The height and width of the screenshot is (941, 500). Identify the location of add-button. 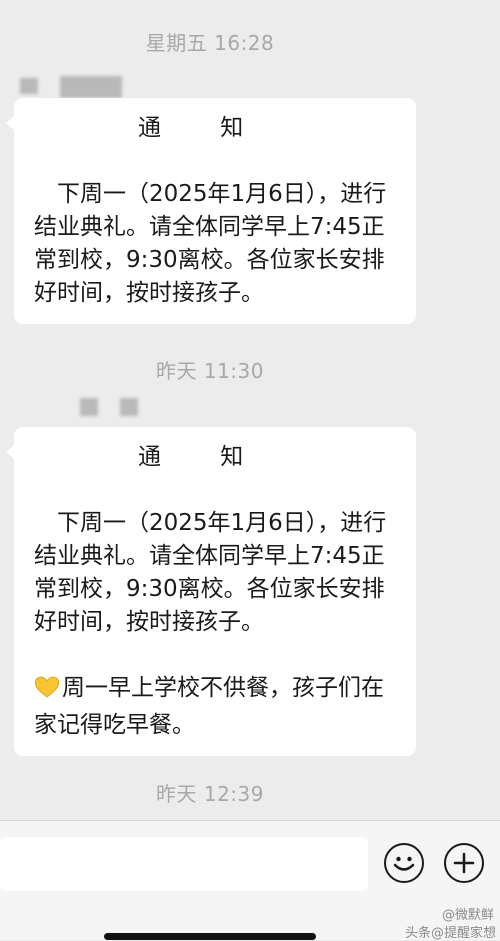
(464, 863).